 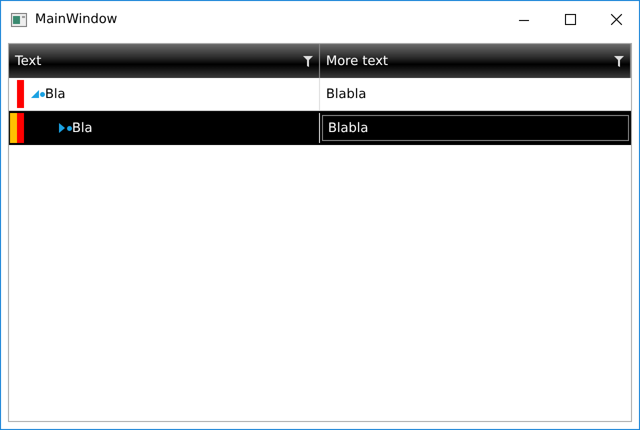 I want to click on maximize-icon, so click(x=570, y=19).